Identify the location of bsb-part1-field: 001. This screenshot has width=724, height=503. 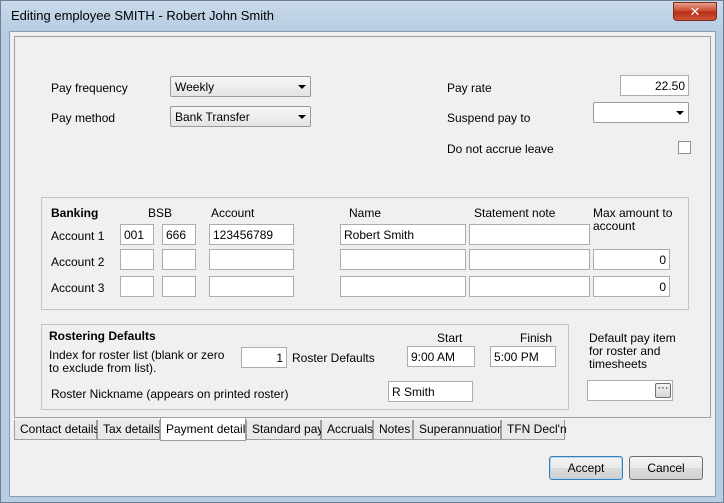
(137, 234).